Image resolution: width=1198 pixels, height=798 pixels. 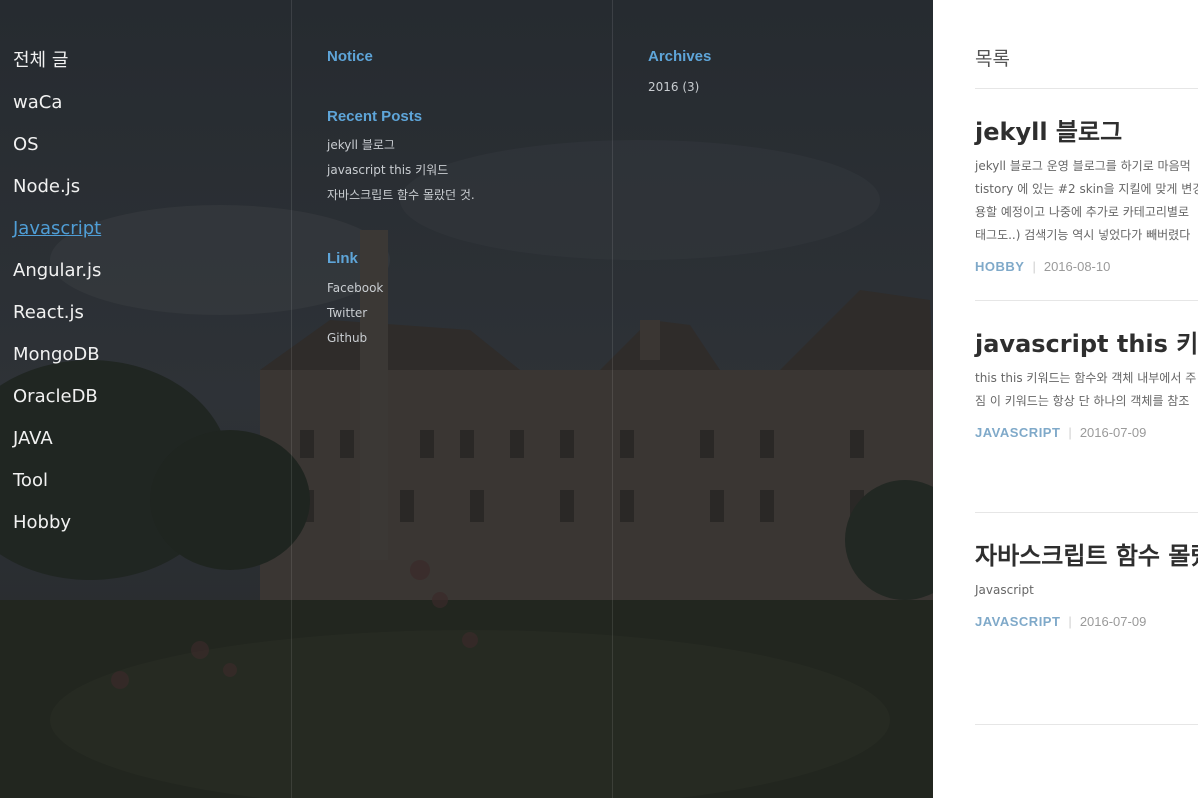 I want to click on post-date: 2016-08-10, so click(x=1077, y=266).